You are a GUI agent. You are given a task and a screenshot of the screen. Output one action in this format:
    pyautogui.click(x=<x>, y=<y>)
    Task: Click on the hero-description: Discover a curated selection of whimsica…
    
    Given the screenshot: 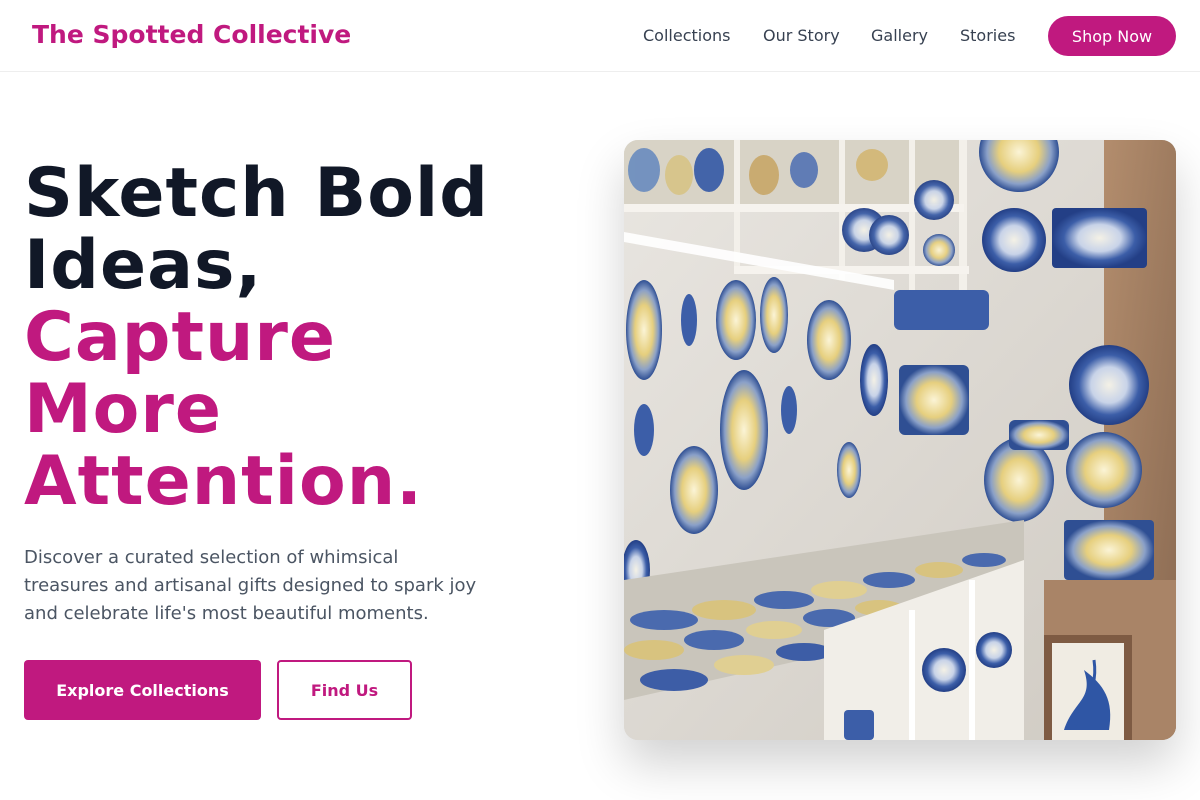 What is the action you would take?
    pyautogui.click(x=250, y=585)
    